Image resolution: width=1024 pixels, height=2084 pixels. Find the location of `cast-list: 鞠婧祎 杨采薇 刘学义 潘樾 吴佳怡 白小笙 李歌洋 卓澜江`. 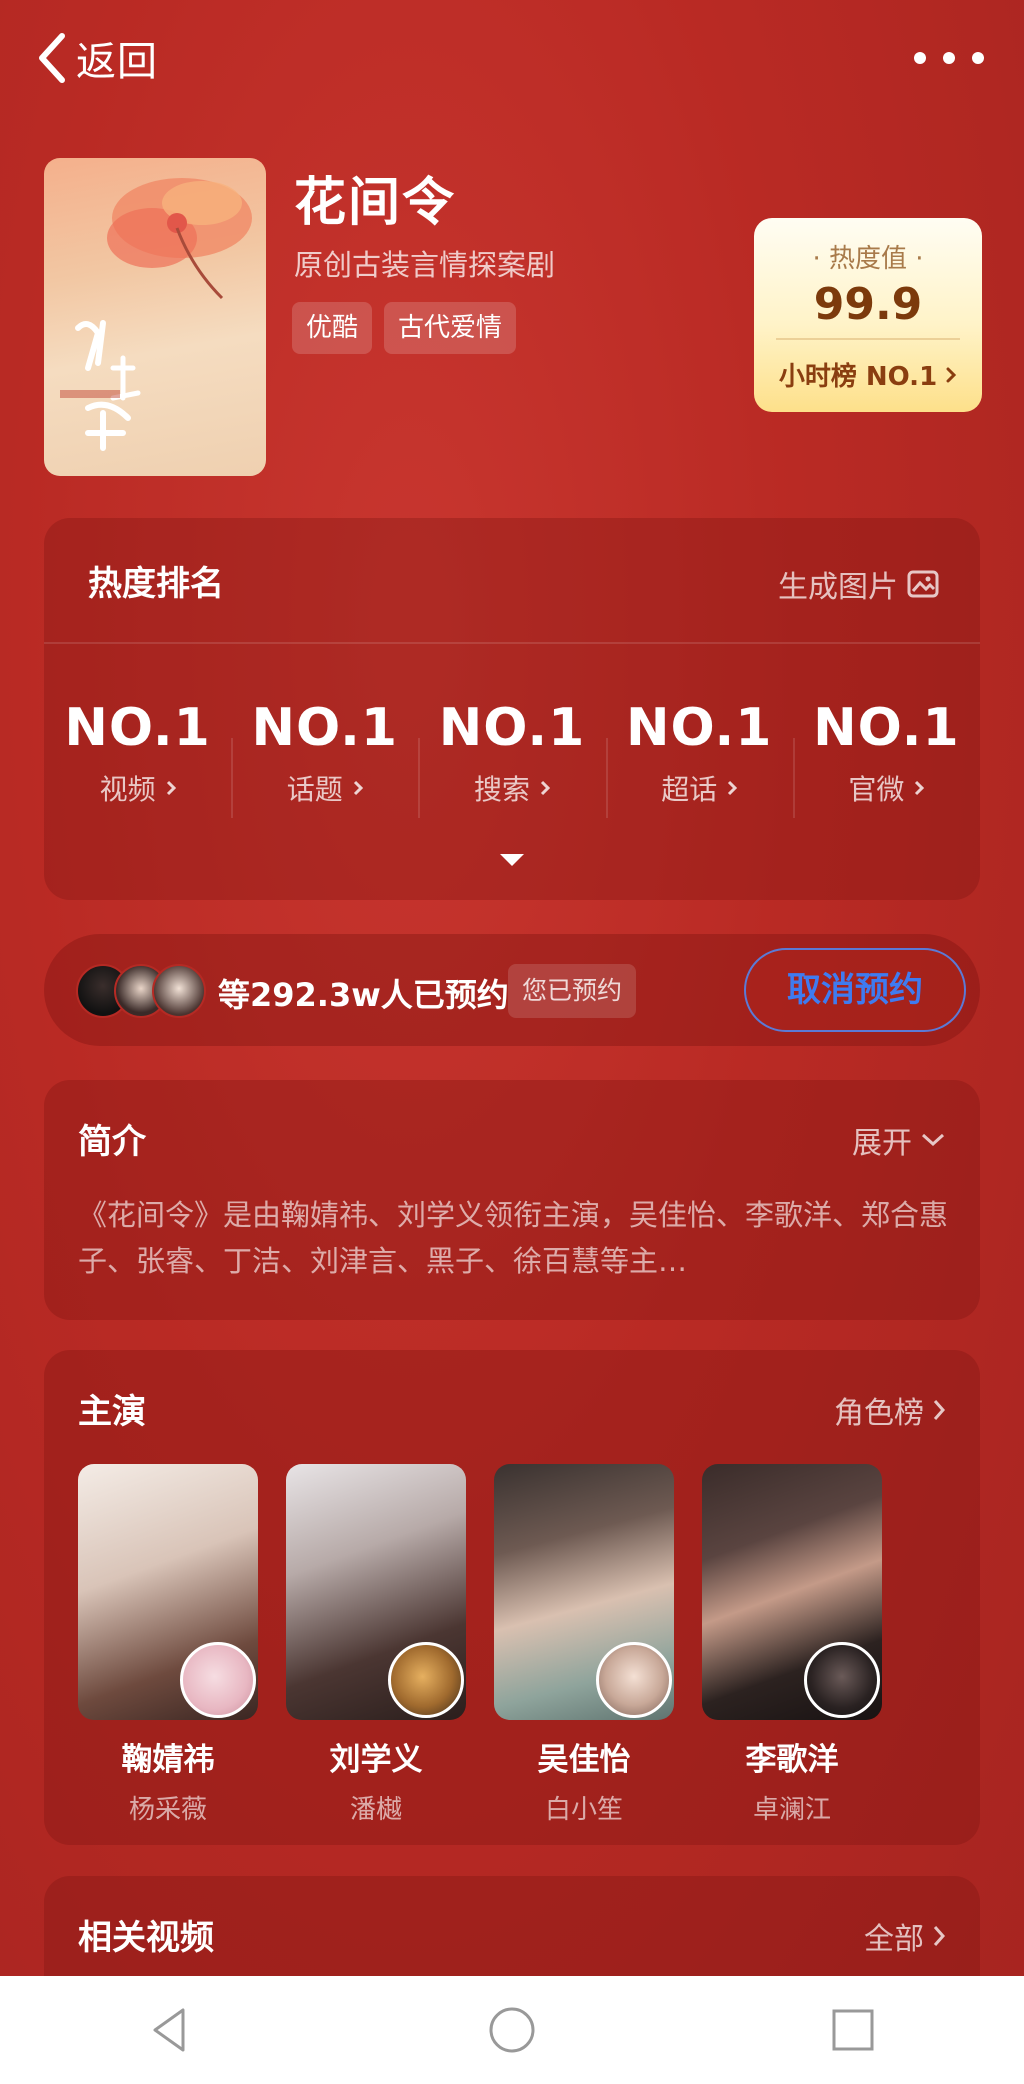

cast-list: 鞠婧祎 杨采薇 刘学义 潘樾 吴佳怡 白小笙 李歌洋 卓澜江 is located at coordinates (480, 1645).